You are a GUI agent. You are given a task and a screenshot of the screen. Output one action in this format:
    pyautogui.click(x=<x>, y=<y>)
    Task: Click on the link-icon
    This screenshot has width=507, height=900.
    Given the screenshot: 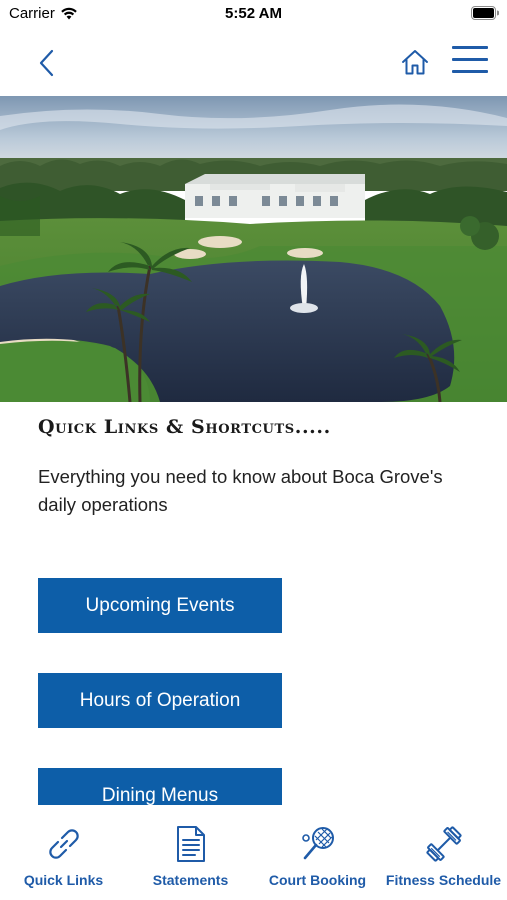 What is the action you would take?
    pyautogui.click(x=63, y=844)
    